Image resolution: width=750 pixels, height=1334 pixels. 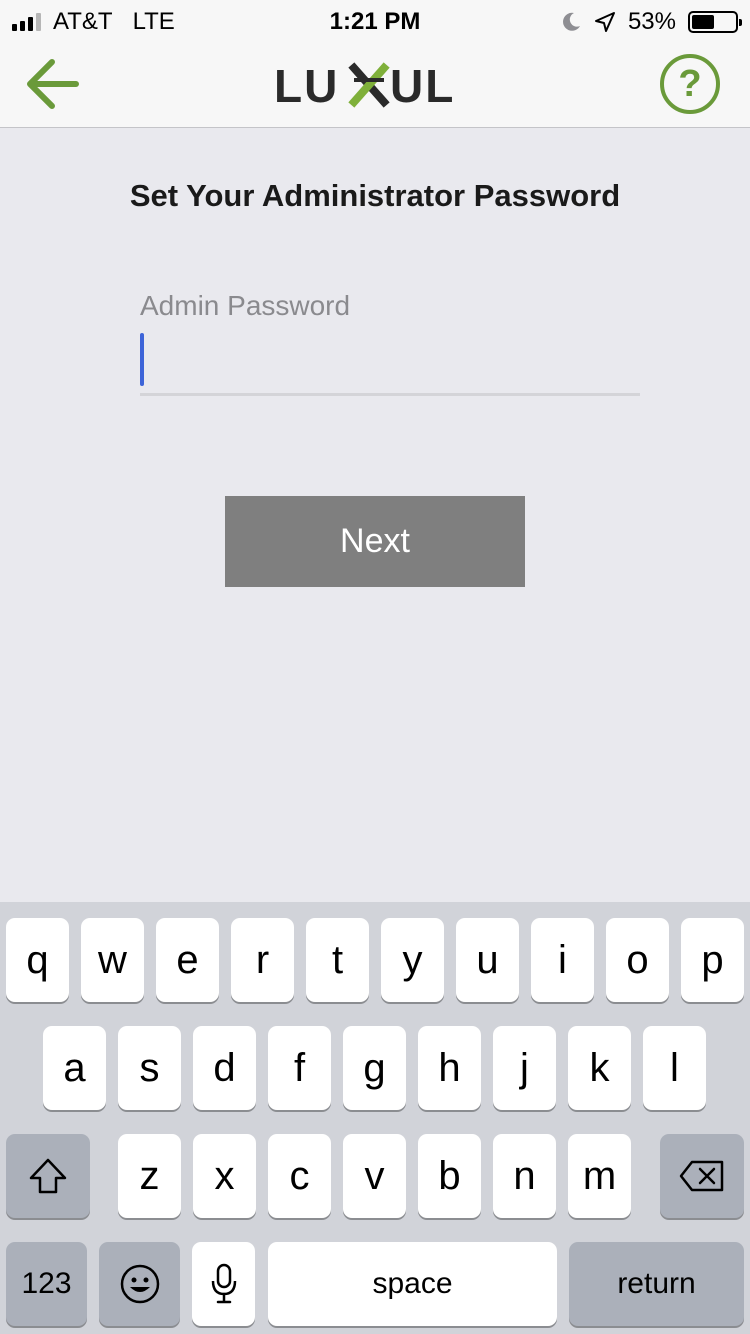 I want to click on svg-text: UL, so click(x=422, y=85).